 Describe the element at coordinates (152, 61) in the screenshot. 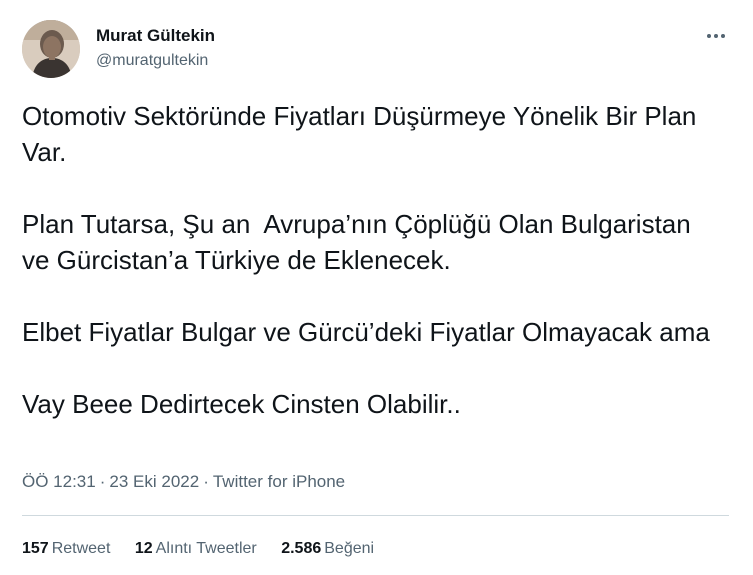

I see `author-handle: @muratgultekin` at that location.